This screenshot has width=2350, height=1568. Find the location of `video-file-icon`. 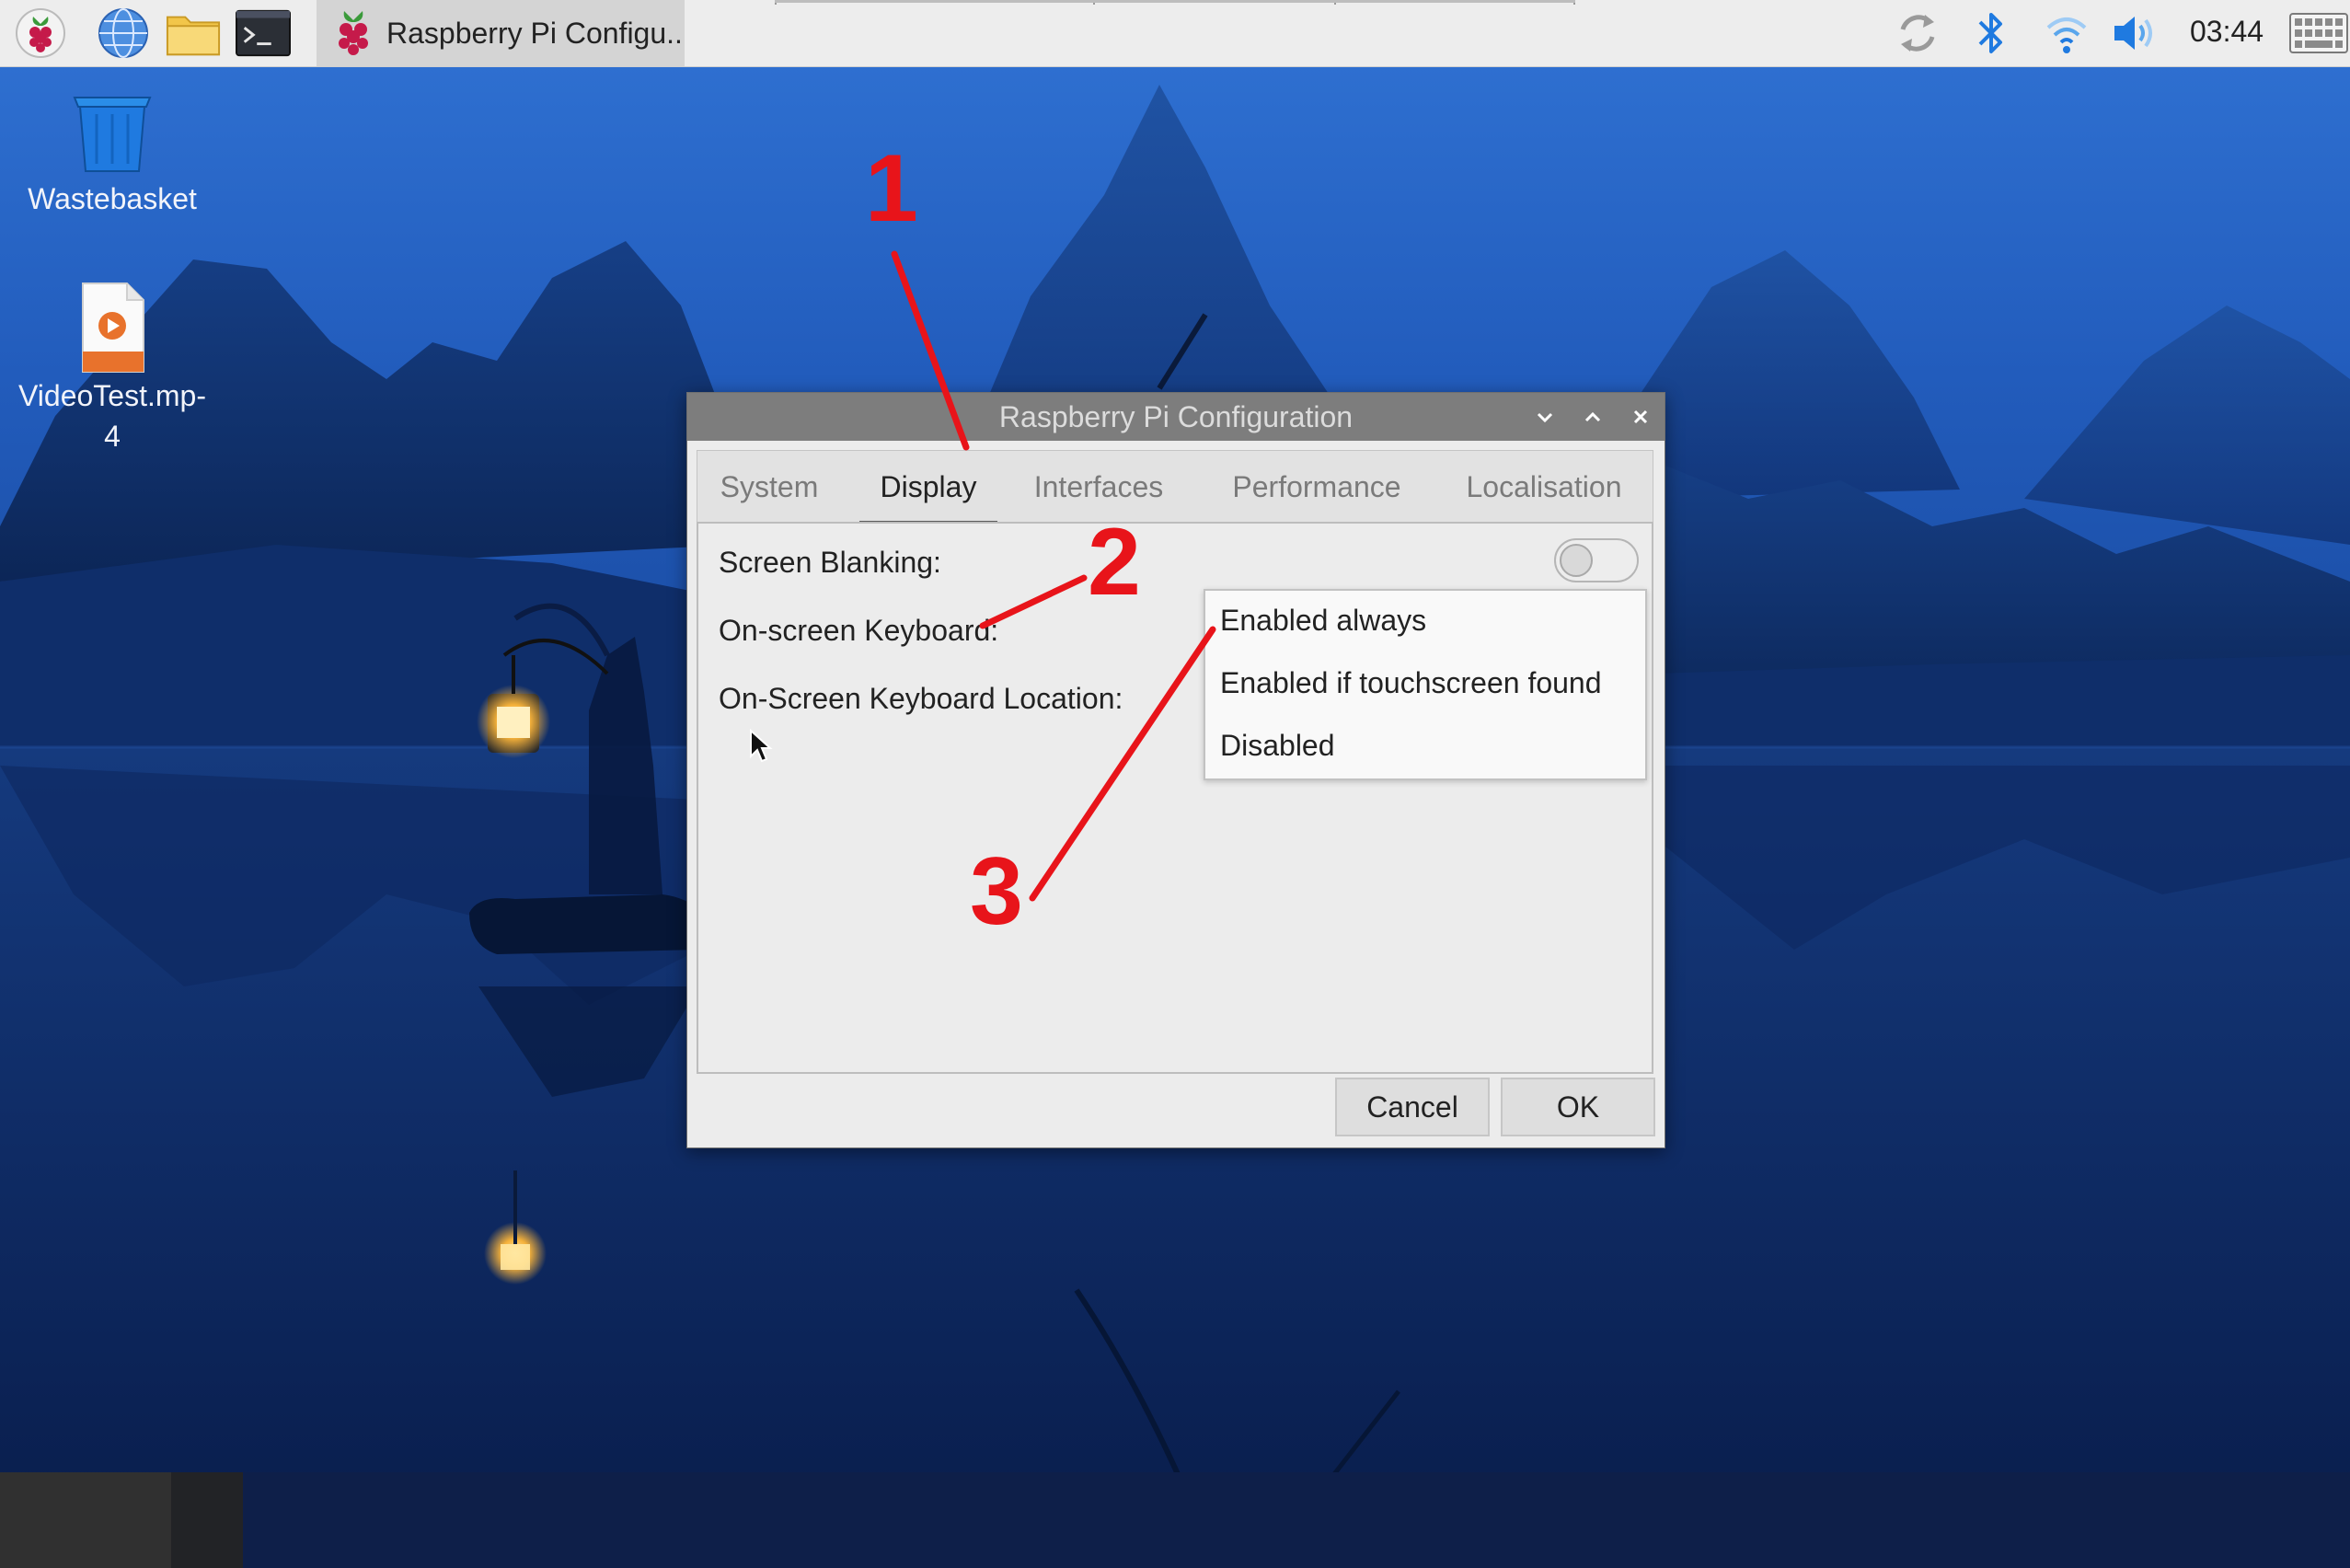

video-file-icon is located at coordinates (112, 328).